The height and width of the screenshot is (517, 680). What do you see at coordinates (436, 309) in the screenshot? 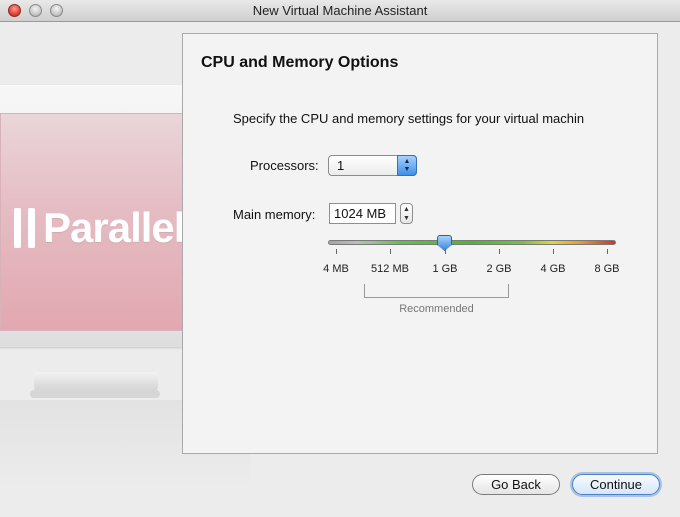
I see `recommended-label: Recommended` at bounding box center [436, 309].